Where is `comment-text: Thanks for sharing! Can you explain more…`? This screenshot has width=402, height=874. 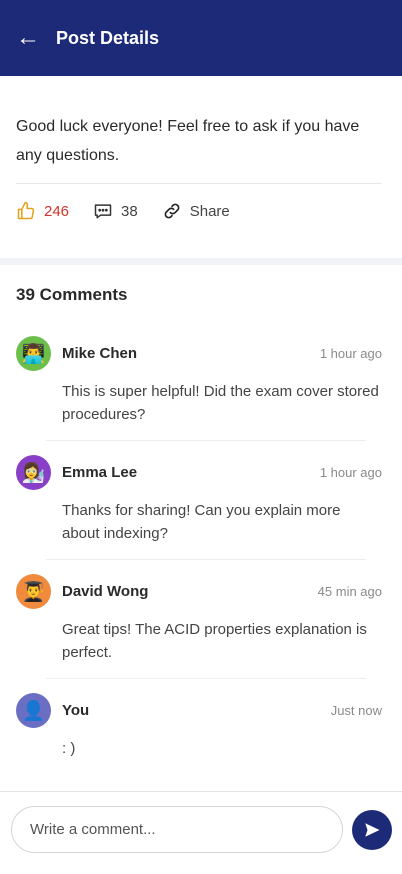
comment-text: Thanks for sharing! Can you explain more… is located at coordinates (201, 522).